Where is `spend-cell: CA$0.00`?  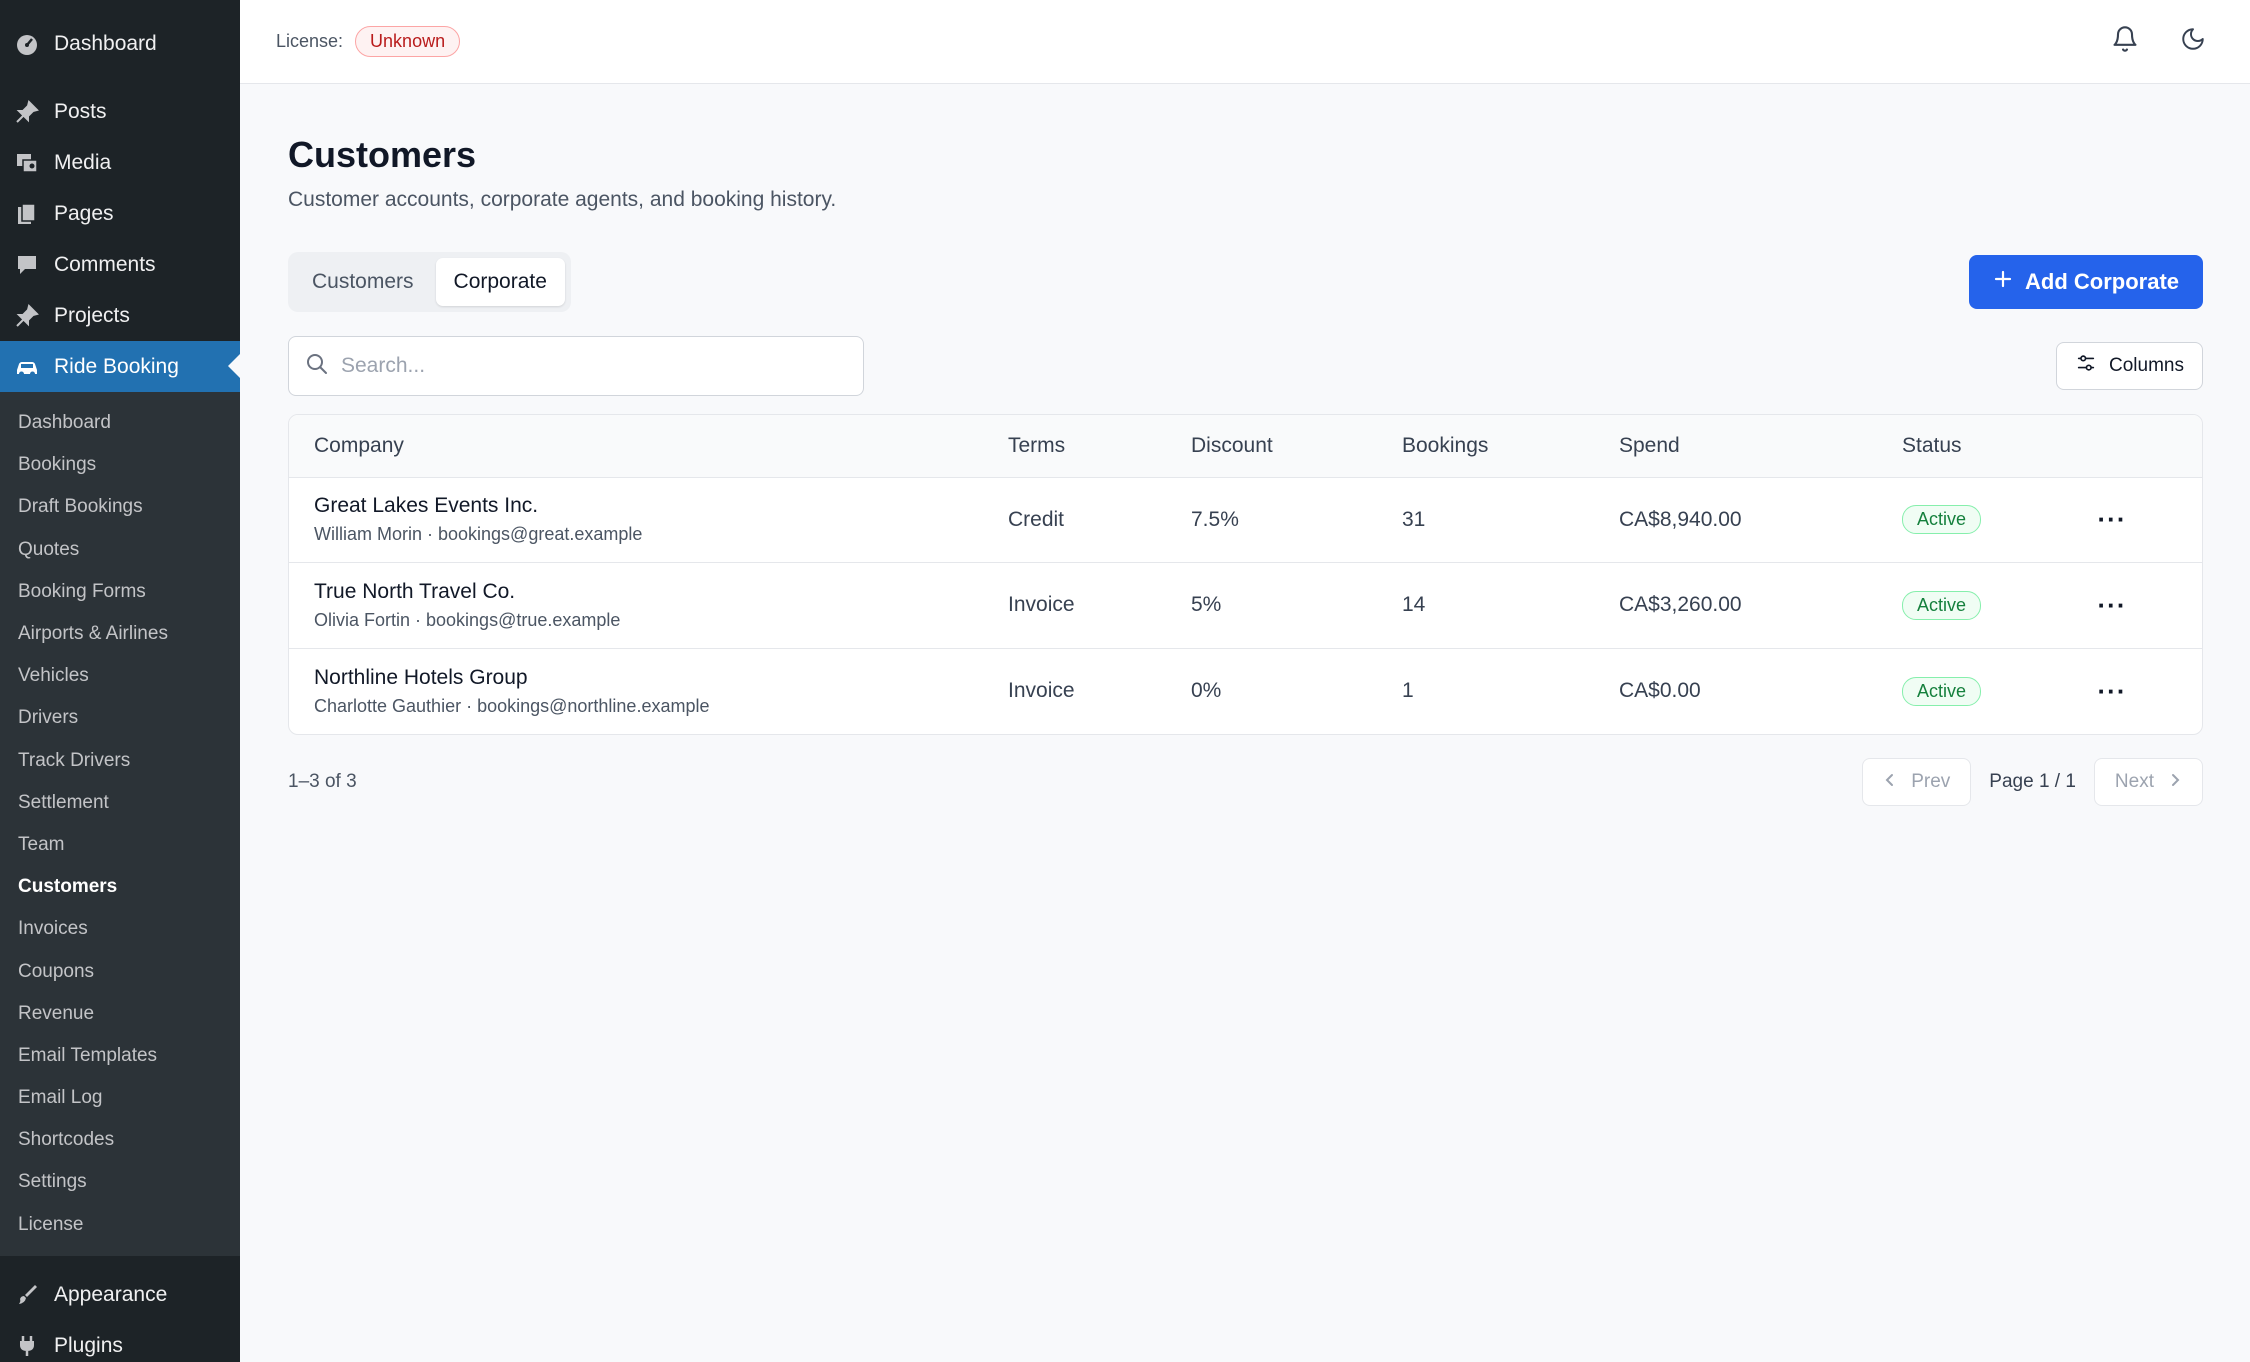
spend-cell: CA$0.00 is located at coordinates (1660, 690).